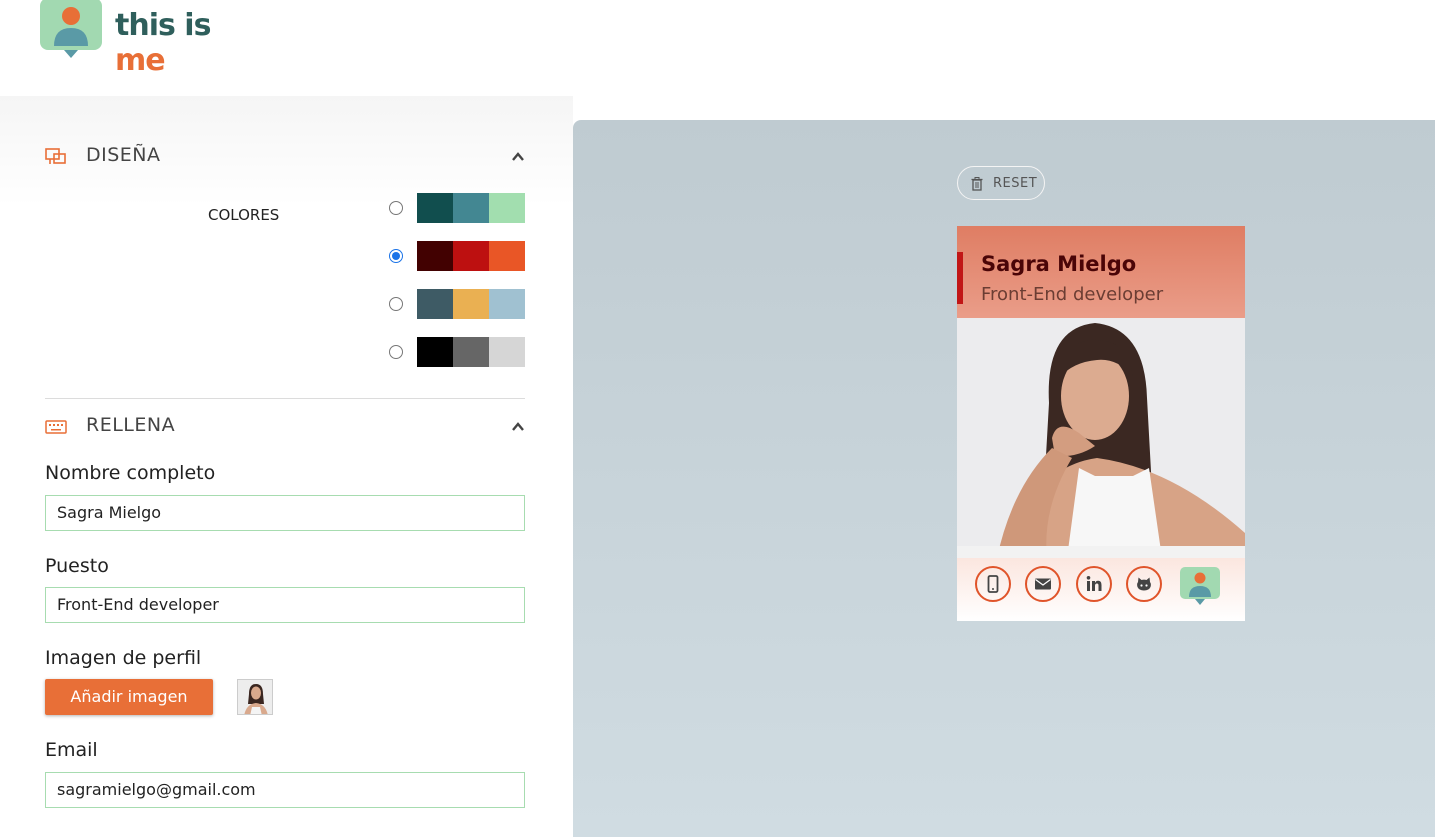 The width and height of the screenshot is (1435, 837). What do you see at coordinates (1094, 584) in the screenshot?
I see `linkedin-icon` at bounding box center [1094, 584].